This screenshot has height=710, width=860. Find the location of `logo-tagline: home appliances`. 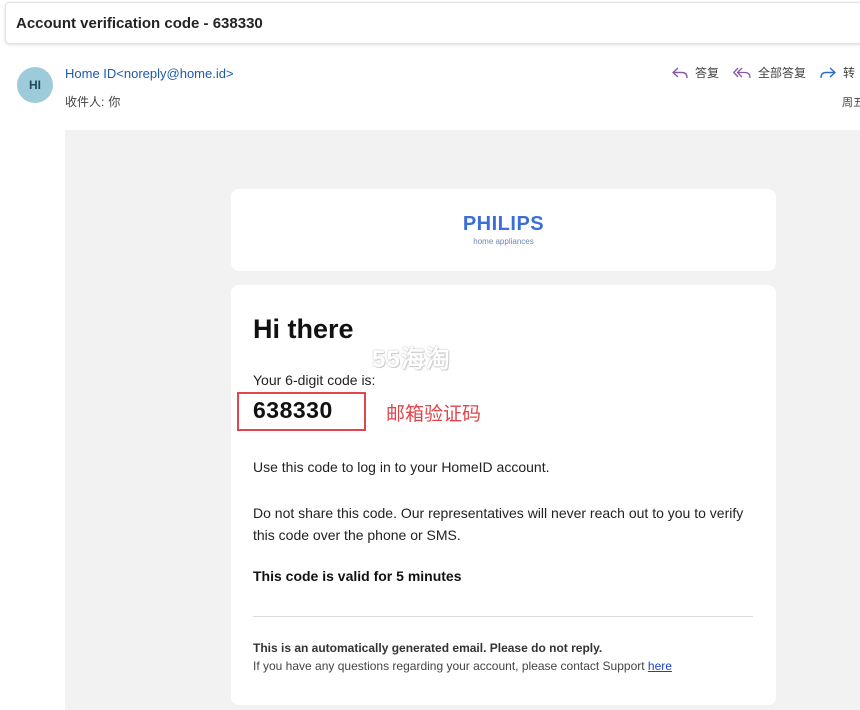

logo-tagline: home appliances is located at coordinates (503, 241).